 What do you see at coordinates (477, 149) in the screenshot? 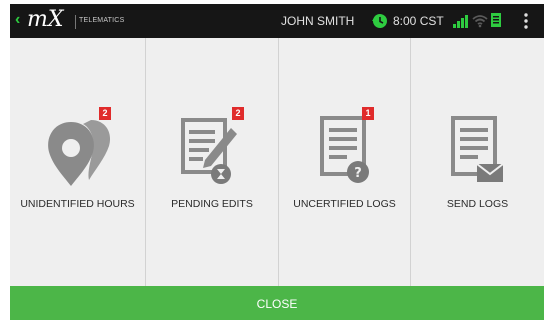
I see `document-mail-icon` at bounding box center [477, 149].